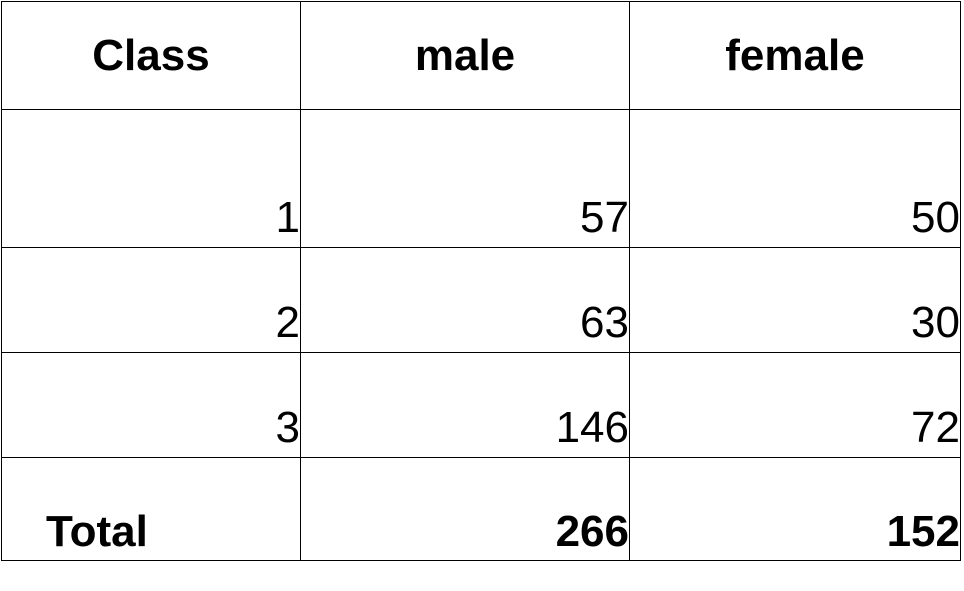 The height and width of the screenshot is (591, 964). What do you see at coordinates (465, 405) in the screenshot?
I see `cell-male: 146` at bounding box center [465, 405].